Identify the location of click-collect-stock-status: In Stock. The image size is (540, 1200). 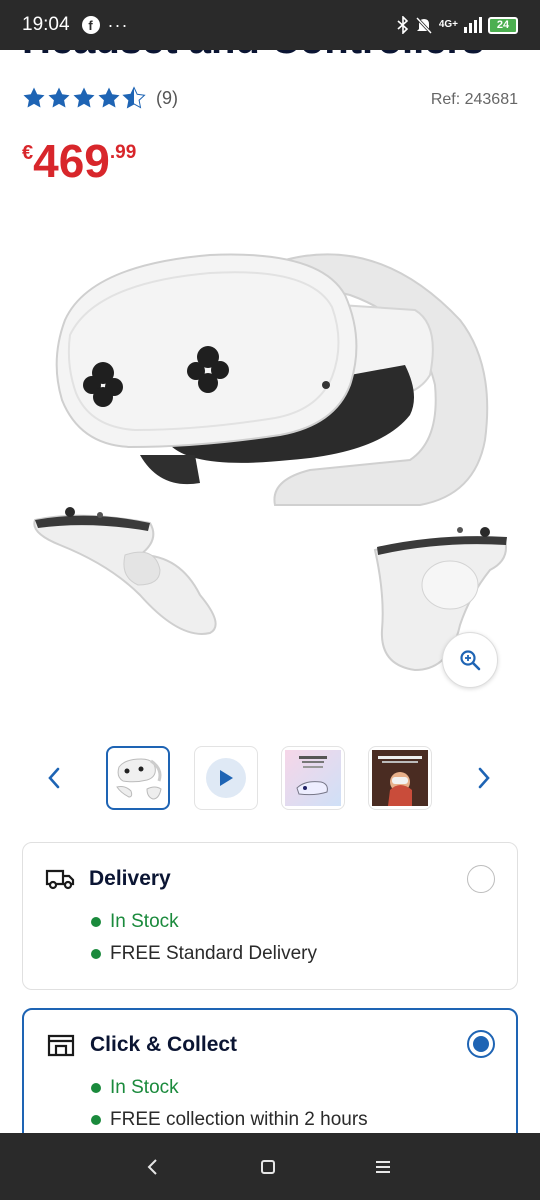
(135, 1088).